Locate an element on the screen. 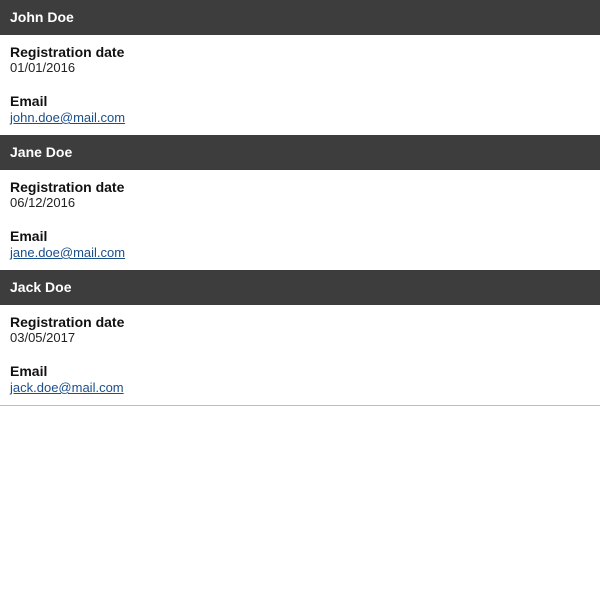  email-field: Email john.doe@mail.com is located at coordinates (300, 110).